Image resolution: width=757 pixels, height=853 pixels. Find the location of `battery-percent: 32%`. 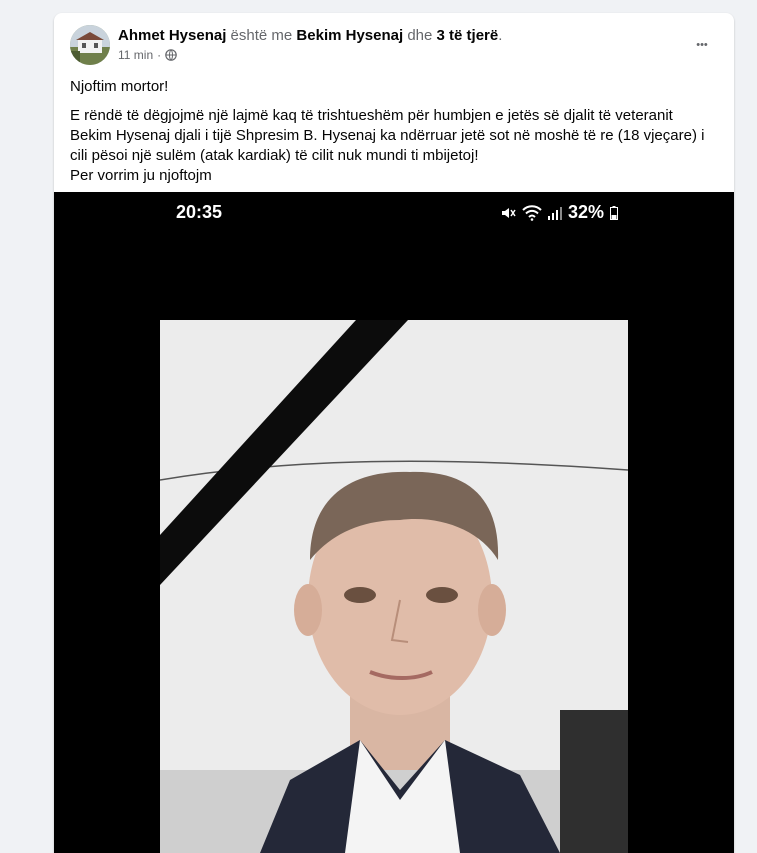

battery-percent: 32% is located at coordinates (585, 212).